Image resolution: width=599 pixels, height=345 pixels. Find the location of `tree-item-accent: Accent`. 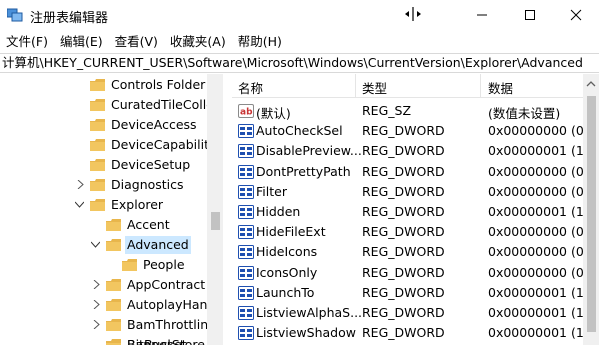

tree-item-accent: Accent is located at coordinates (138, 225).